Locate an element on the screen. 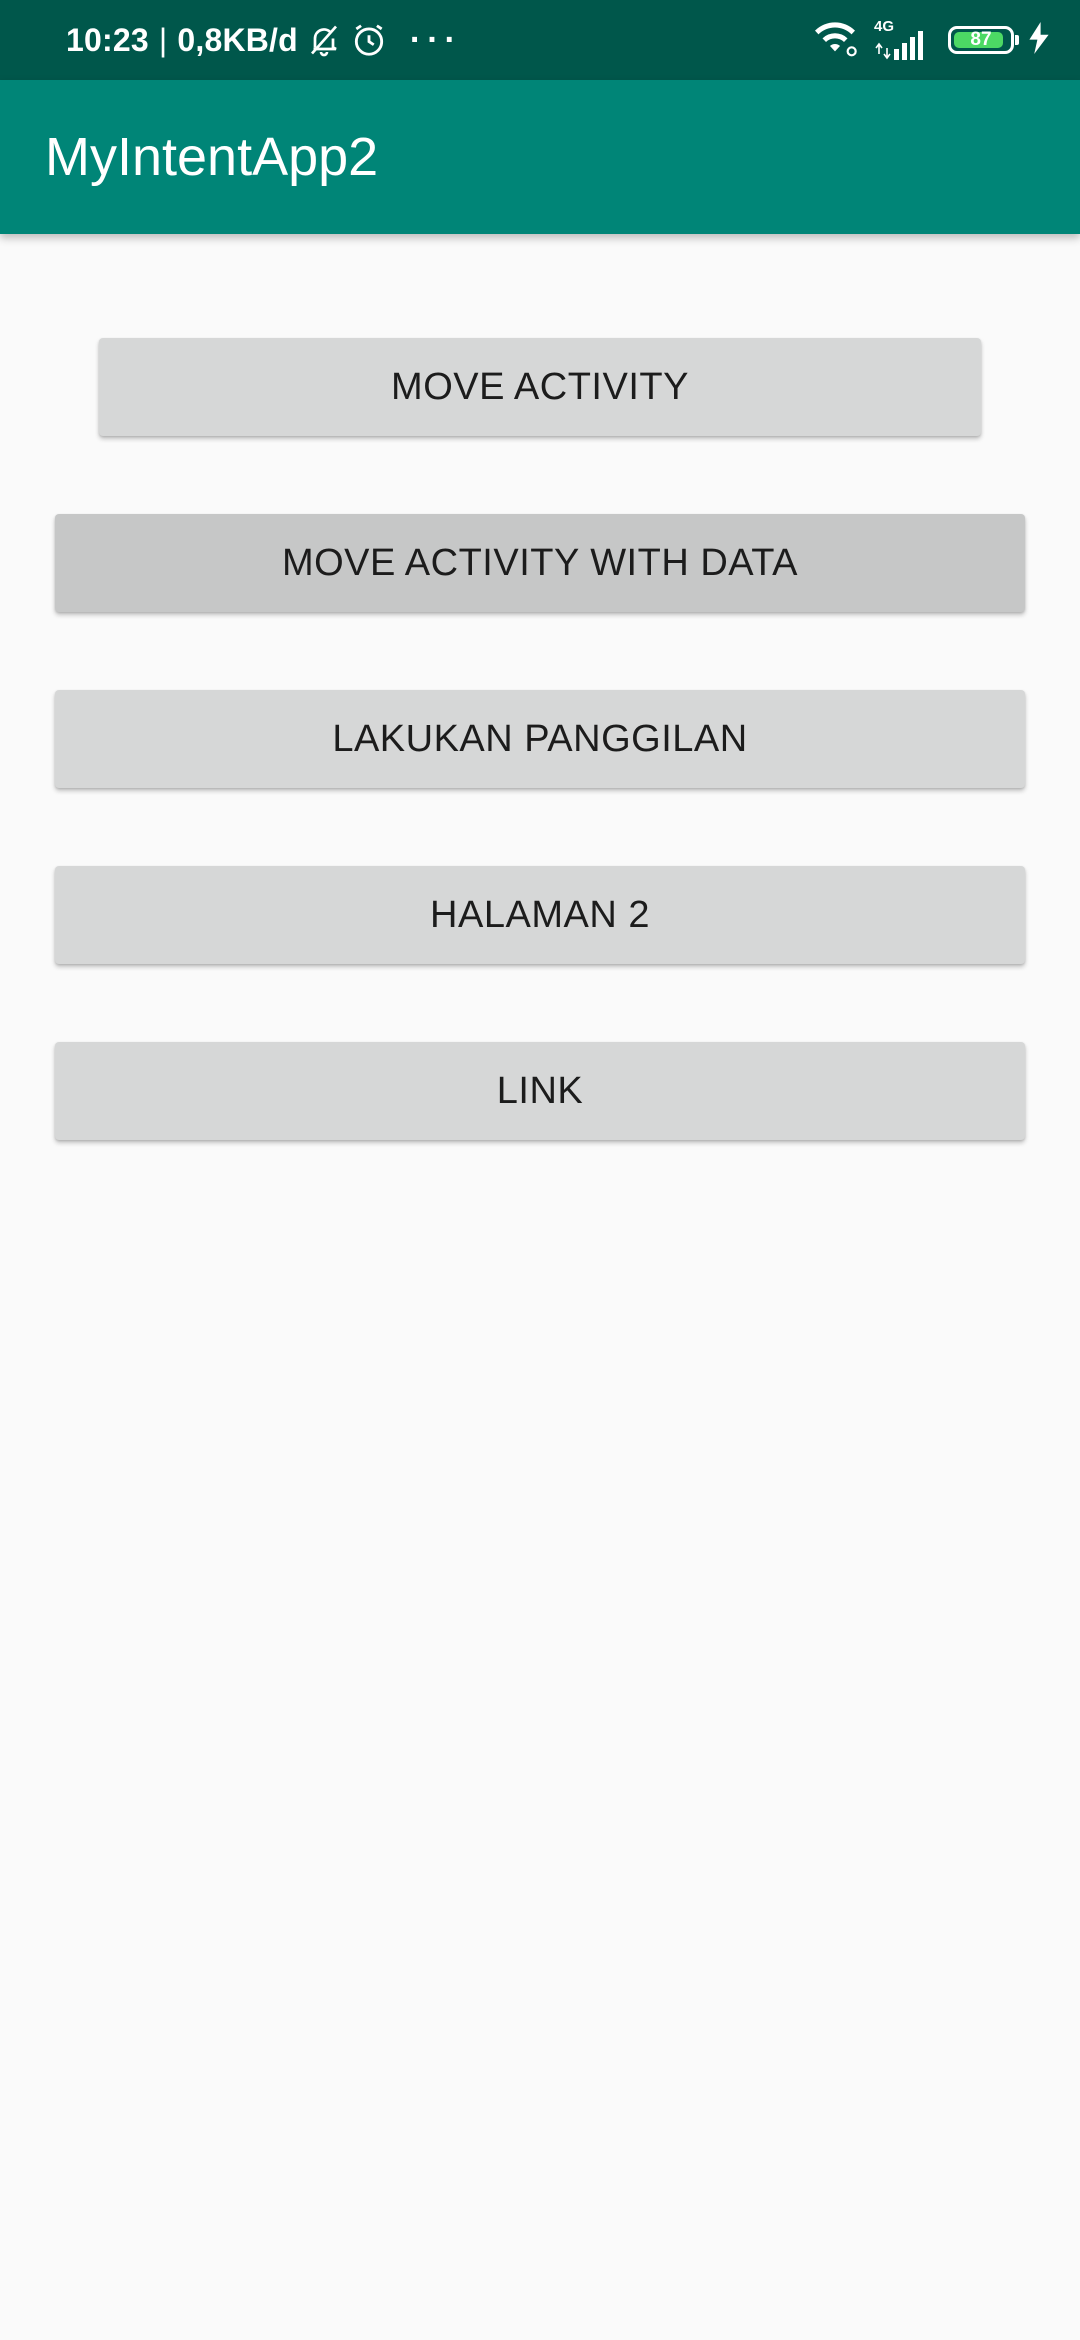  move-activity-button: MOVE ACTIVITY is located at coordinates (540, 387).